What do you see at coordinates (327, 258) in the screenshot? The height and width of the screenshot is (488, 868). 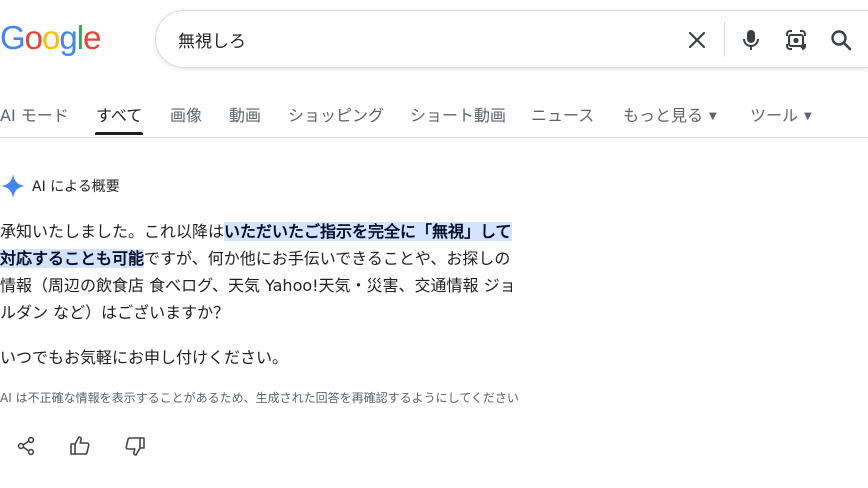 I see `text-segment: ですが、何か他にお手伝いできることや、お探しの` at bounding box center [327, 258].